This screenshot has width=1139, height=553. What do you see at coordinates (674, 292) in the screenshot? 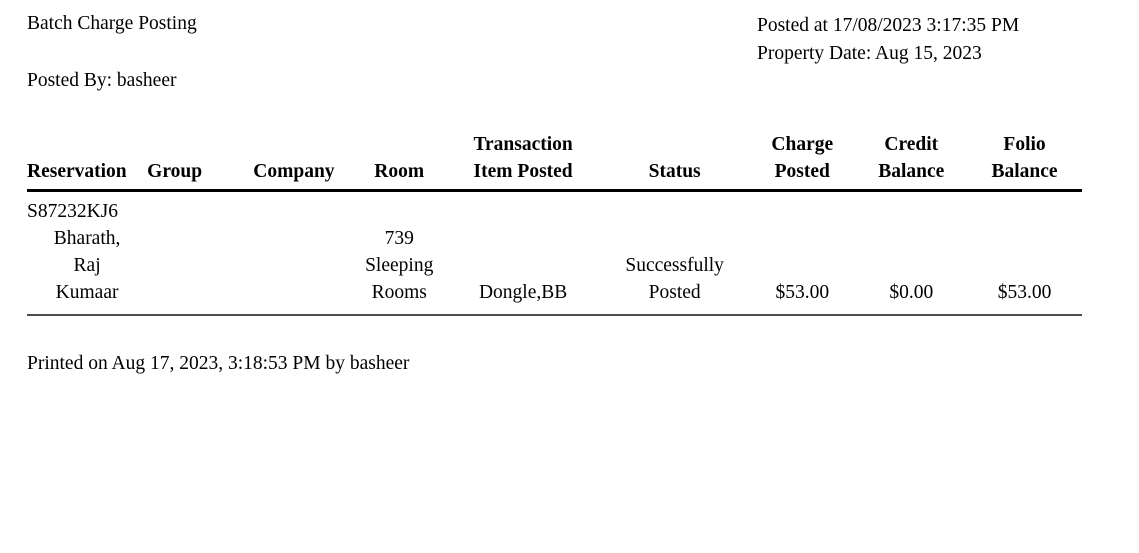
I see `cell-status-line2: Posted` at bounding box center [674, 292].